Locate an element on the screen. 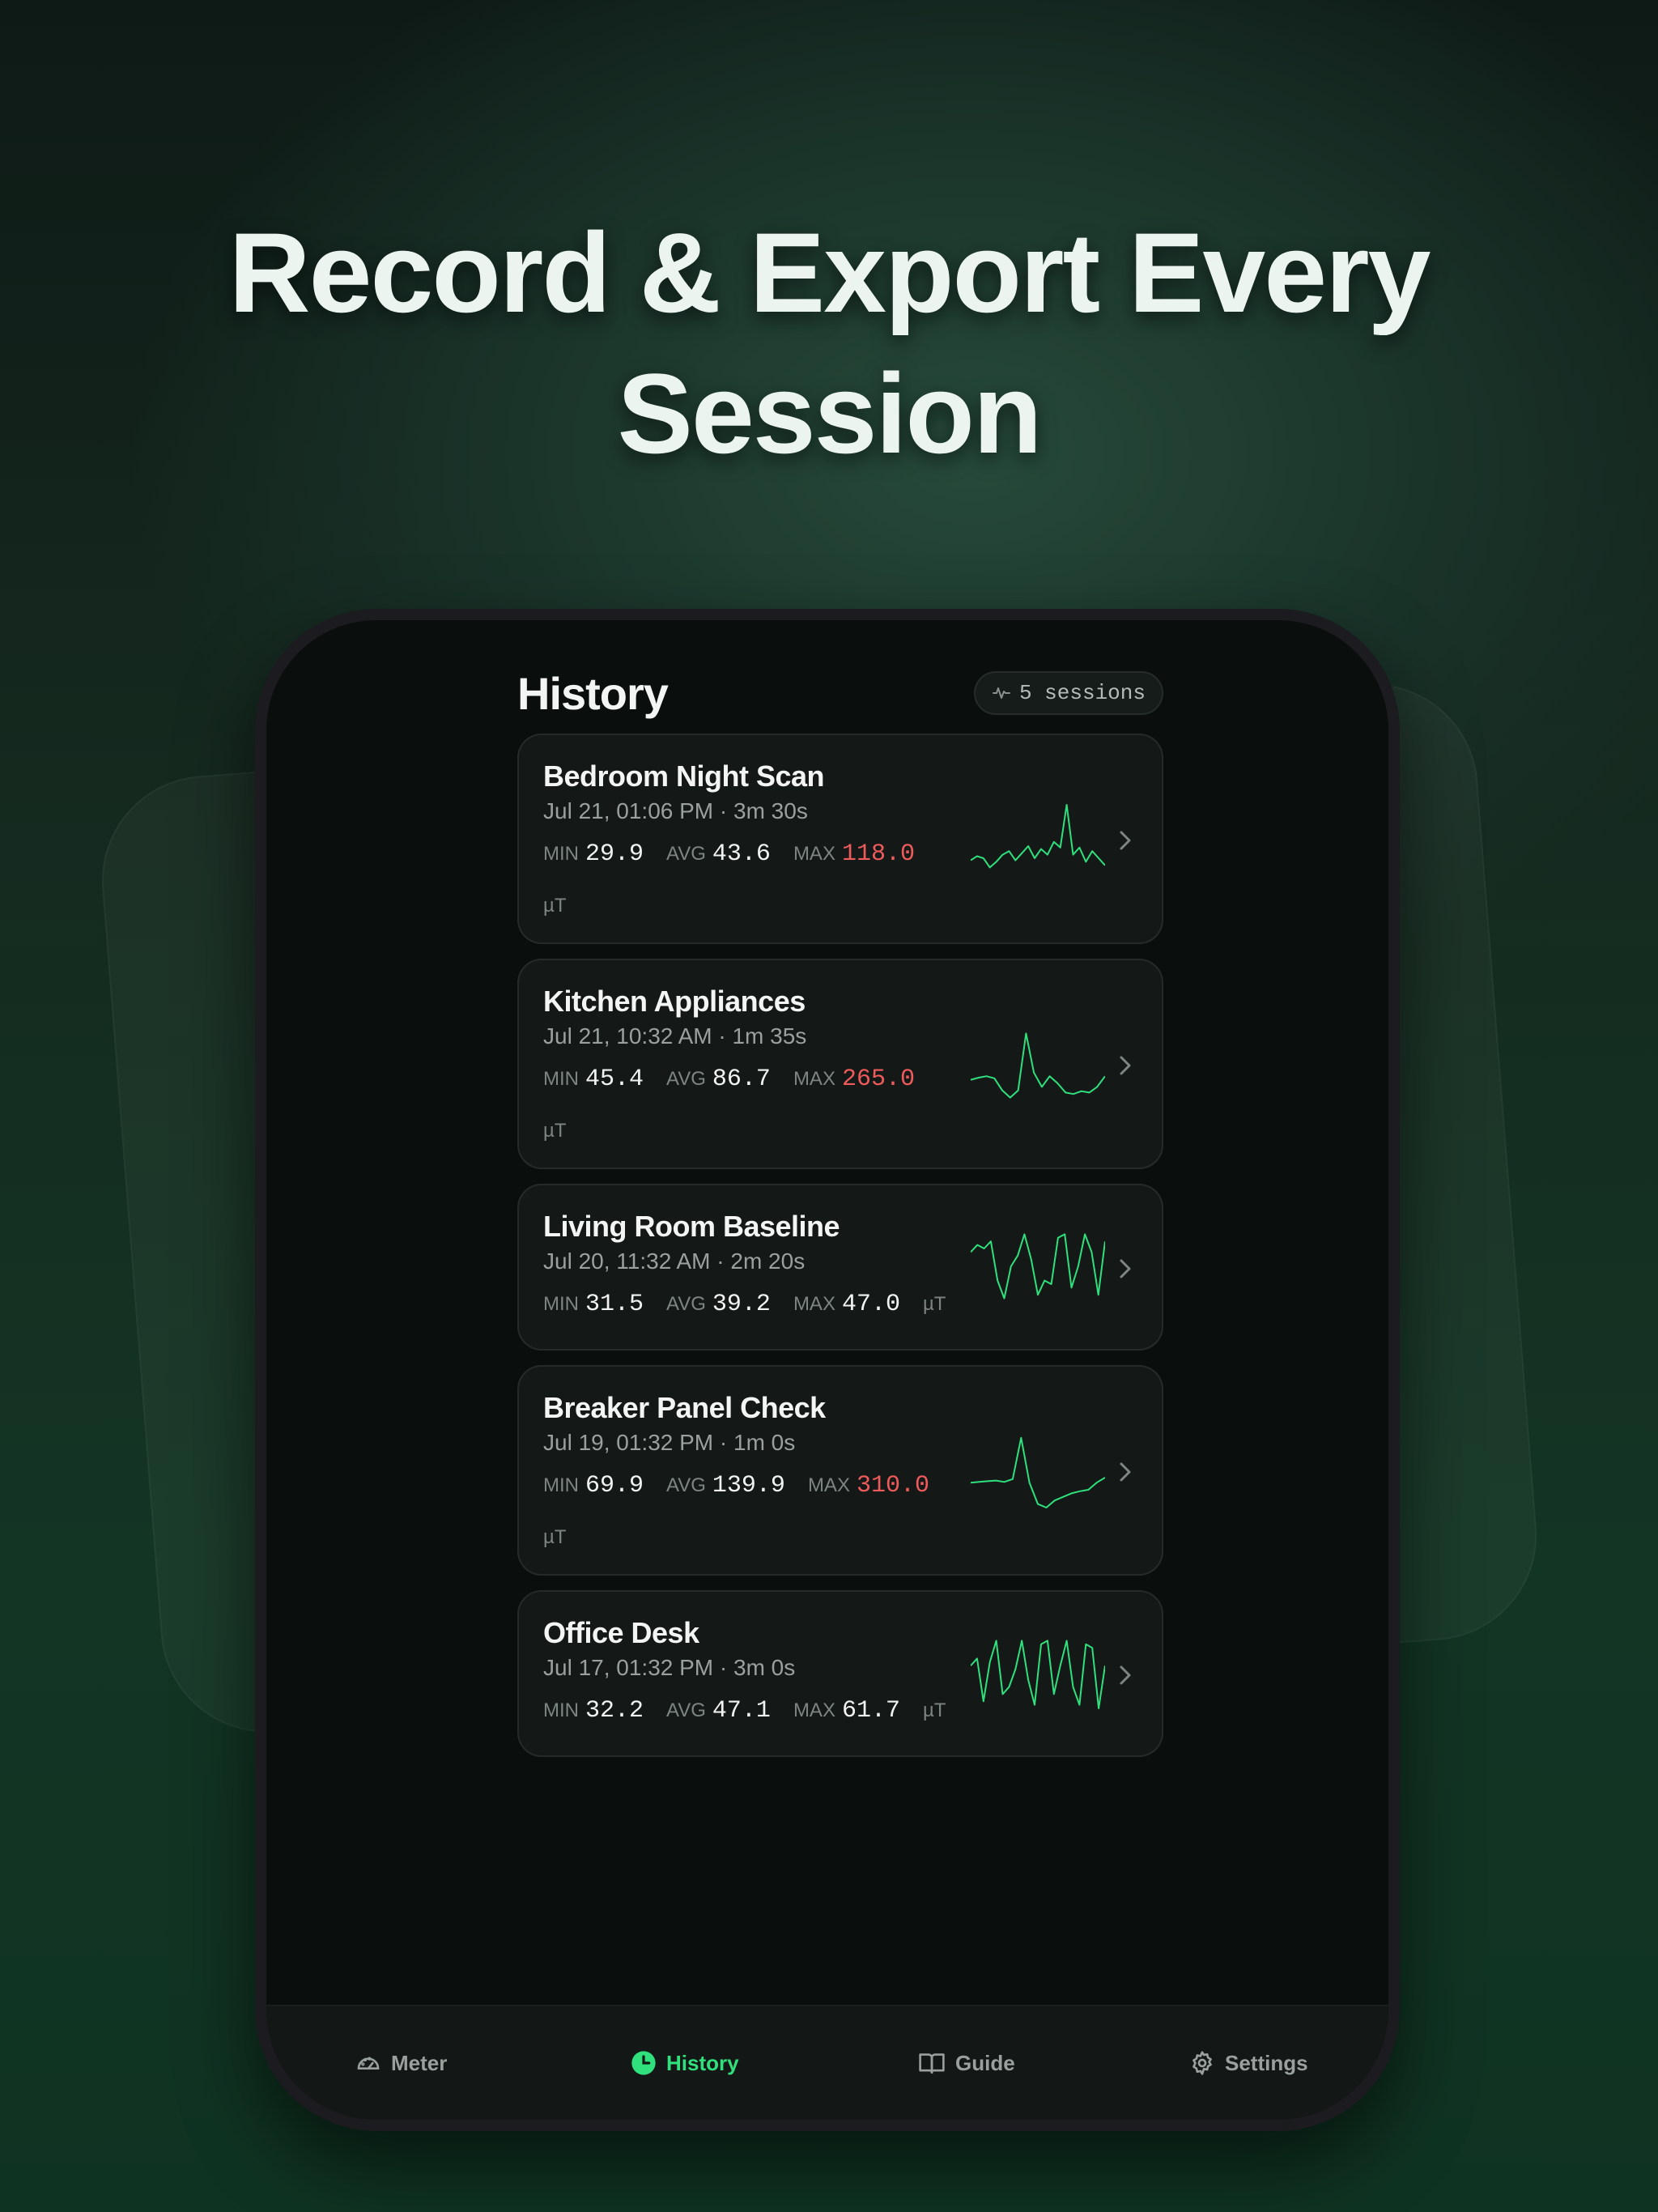 Image resolution: width=1658 pixels, height=2212 pixels. session-name: Kitchen Appliances is located at coordinates (674, 1002).